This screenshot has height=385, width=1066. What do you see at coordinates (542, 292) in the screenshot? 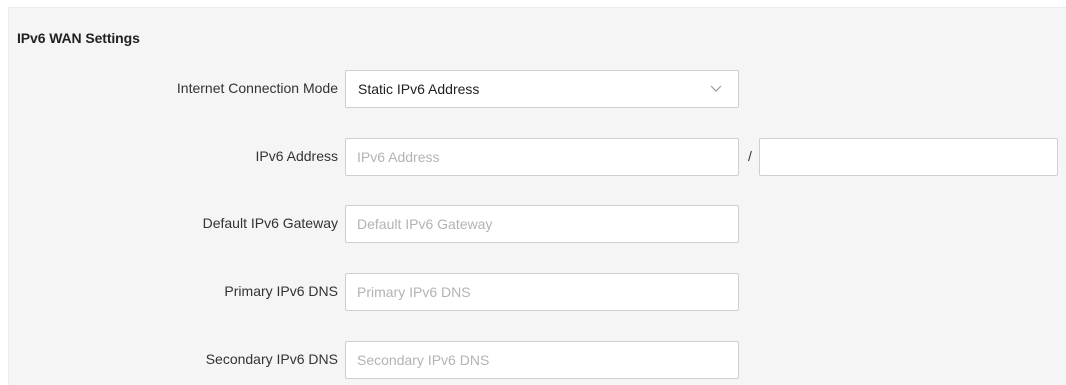
I see `primary-dns-input` at bounding box center [542, 292].